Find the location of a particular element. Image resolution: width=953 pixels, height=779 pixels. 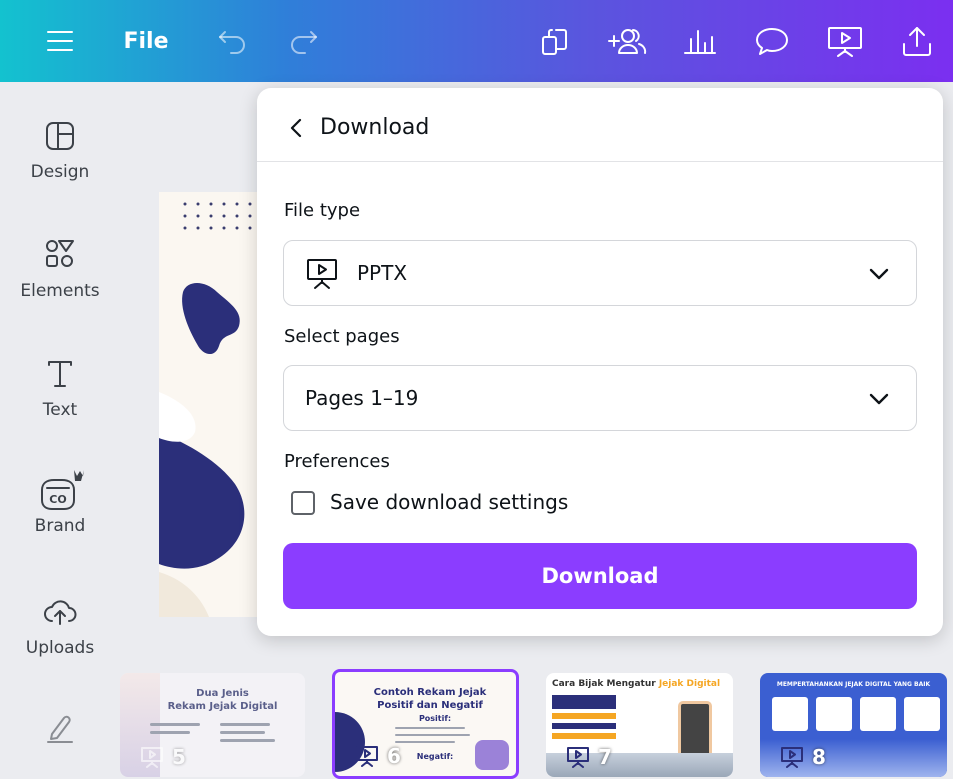

share-icon is located at coordinates (917, 41).